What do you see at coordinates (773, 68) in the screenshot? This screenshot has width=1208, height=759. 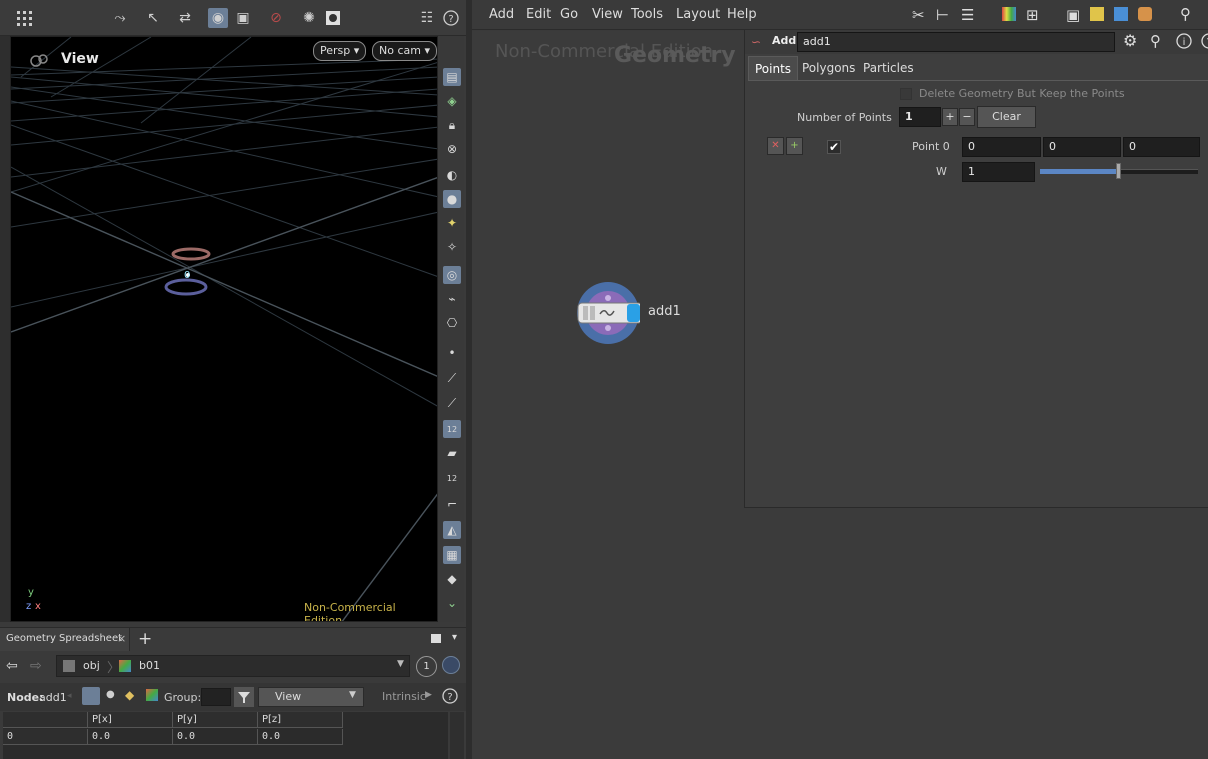 I see `tab-points: Points` at bounding box center [773, 68].